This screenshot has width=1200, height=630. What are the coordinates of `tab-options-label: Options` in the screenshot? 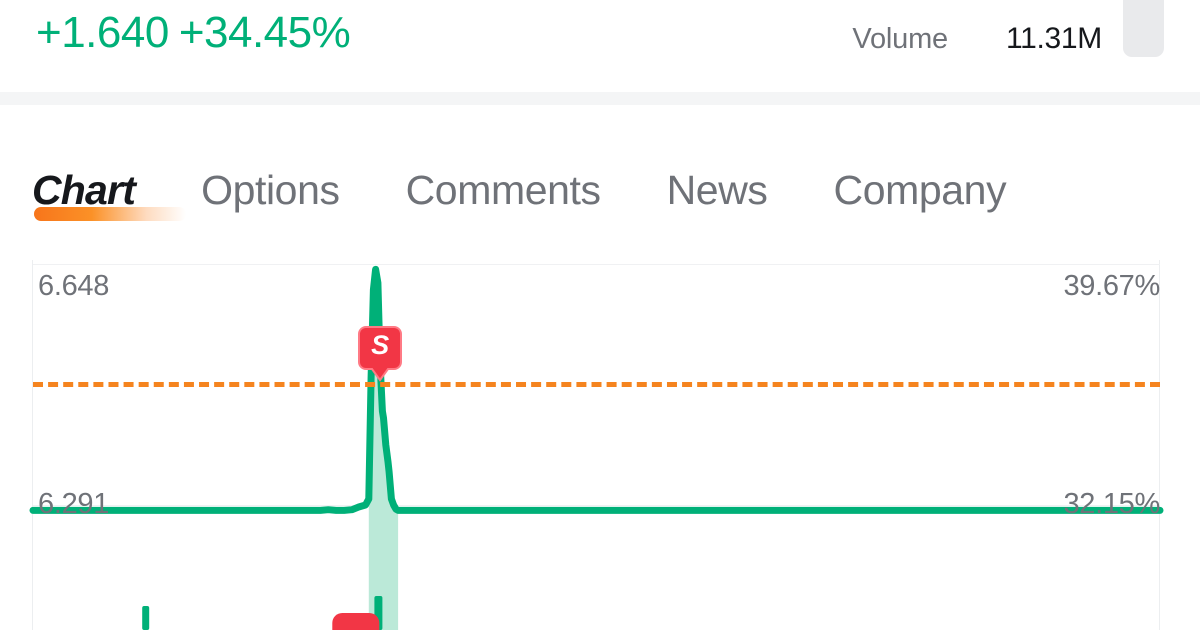 It's located at (270, 190).